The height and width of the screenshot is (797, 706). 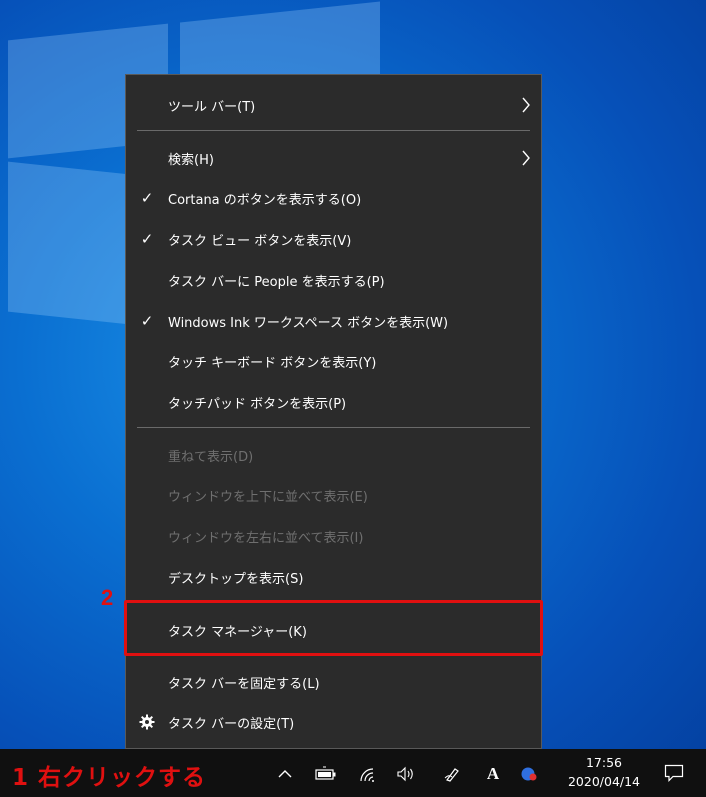 What do you see at coordinates (308, 323) in the screenshot?
I see `menu-item-label: Windows Ink ワークスペース ボタンを表示(W)` at bounding box center [308, 323].